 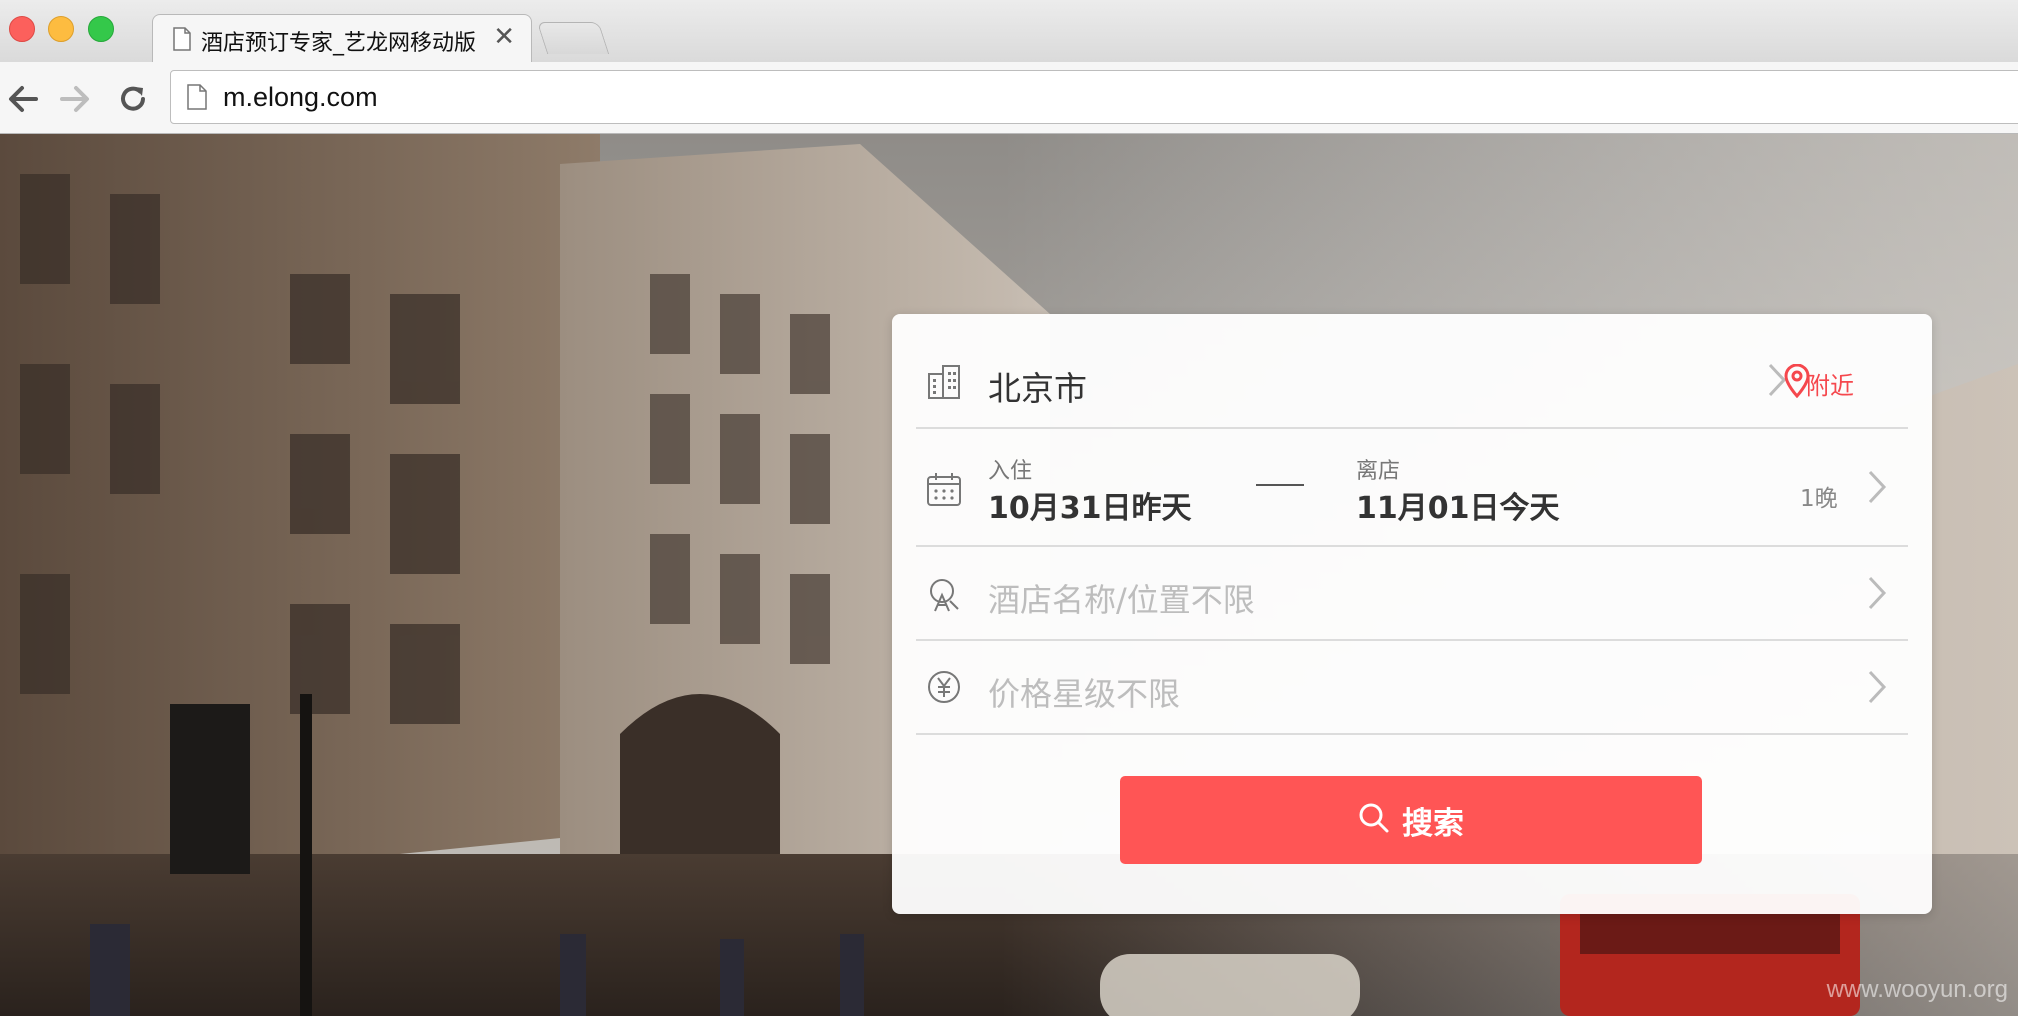 What do you see at coordinates (22, 29) in the screenshot?
I see `close-window-button` at bounding box center [22, 29].